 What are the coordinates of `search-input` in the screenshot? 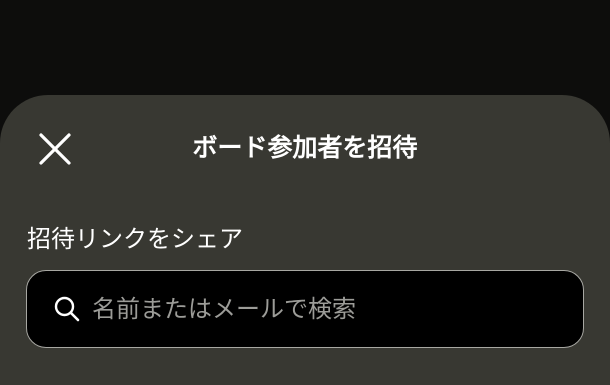 It's located at (337, 309).